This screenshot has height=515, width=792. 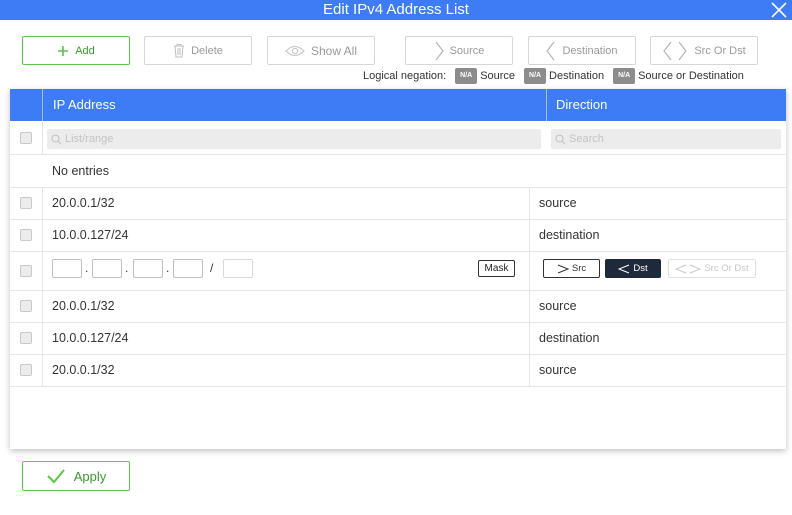 What do you see at coordinates (89, 139) in the screenshot?
I see `ip-filter-placeholder: List/range` at bounding box center [89, 139].